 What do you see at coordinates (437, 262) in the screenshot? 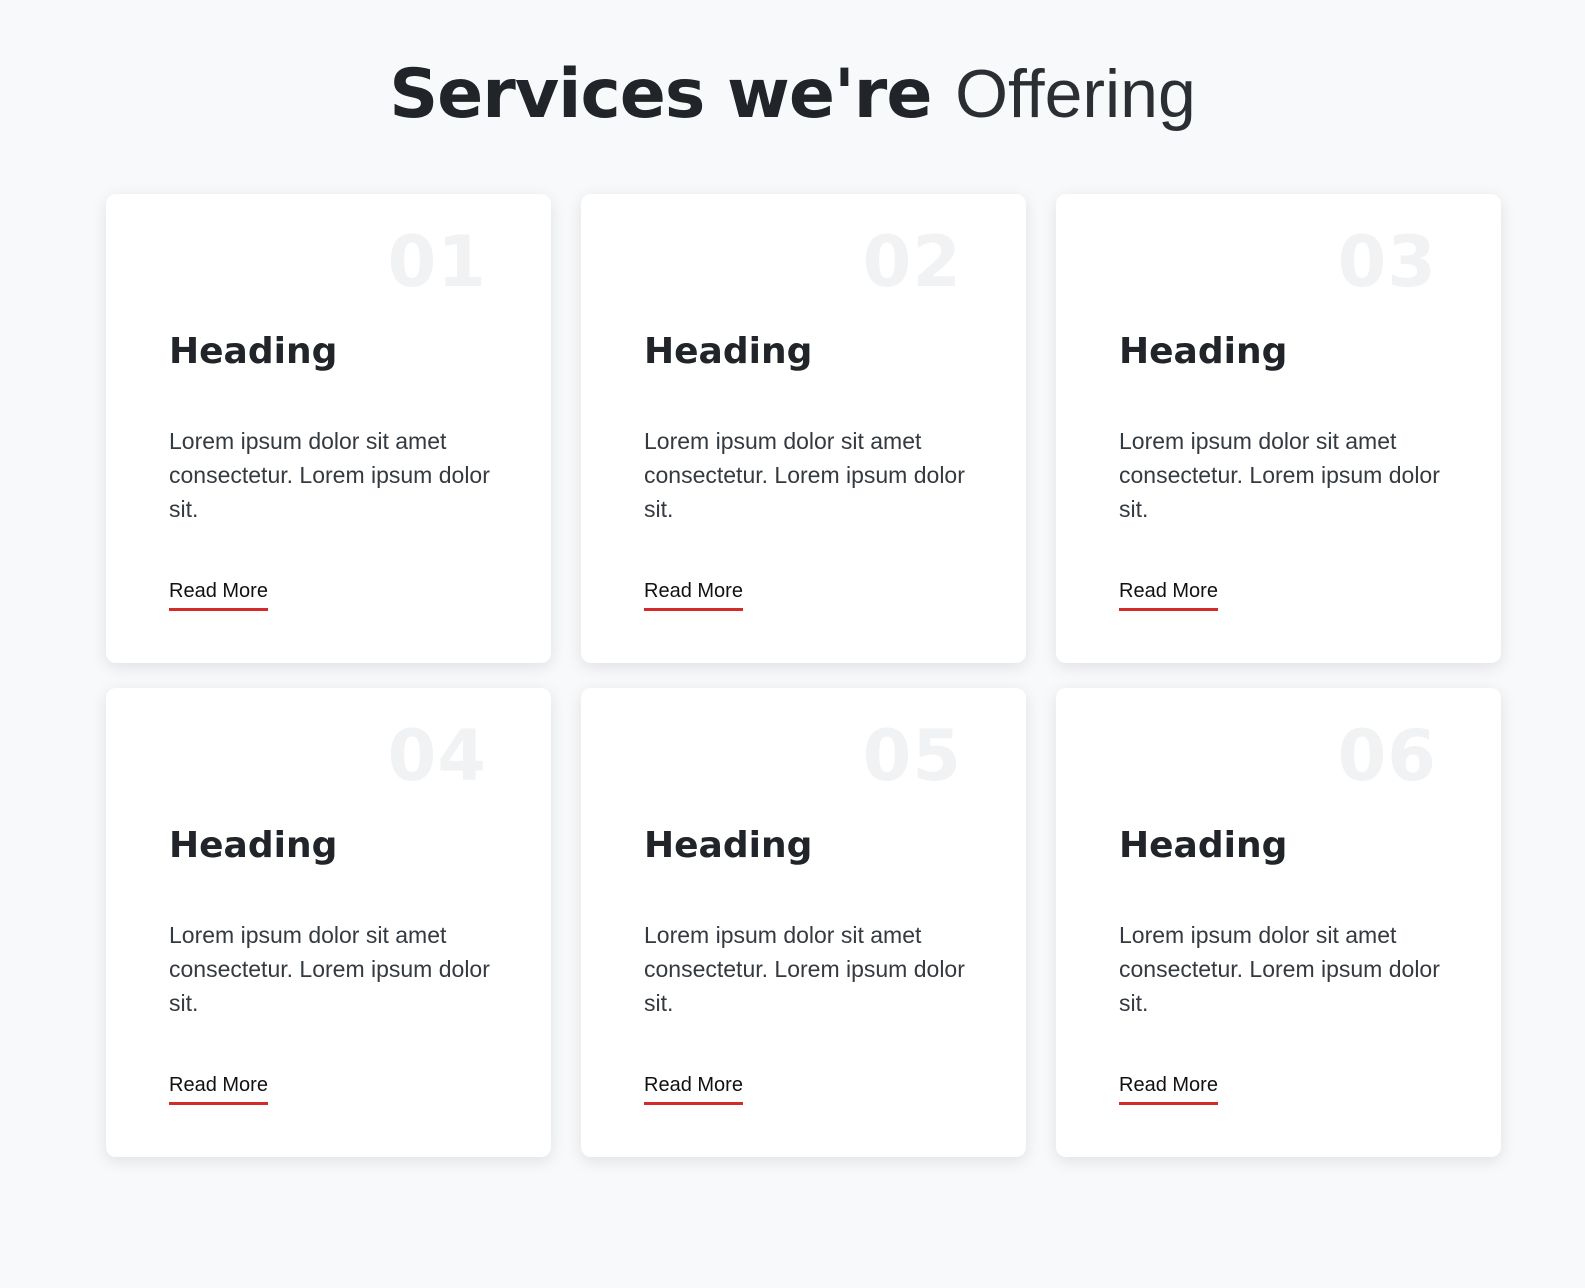
I see `card-number: 01` at bounding box center [437, 262].